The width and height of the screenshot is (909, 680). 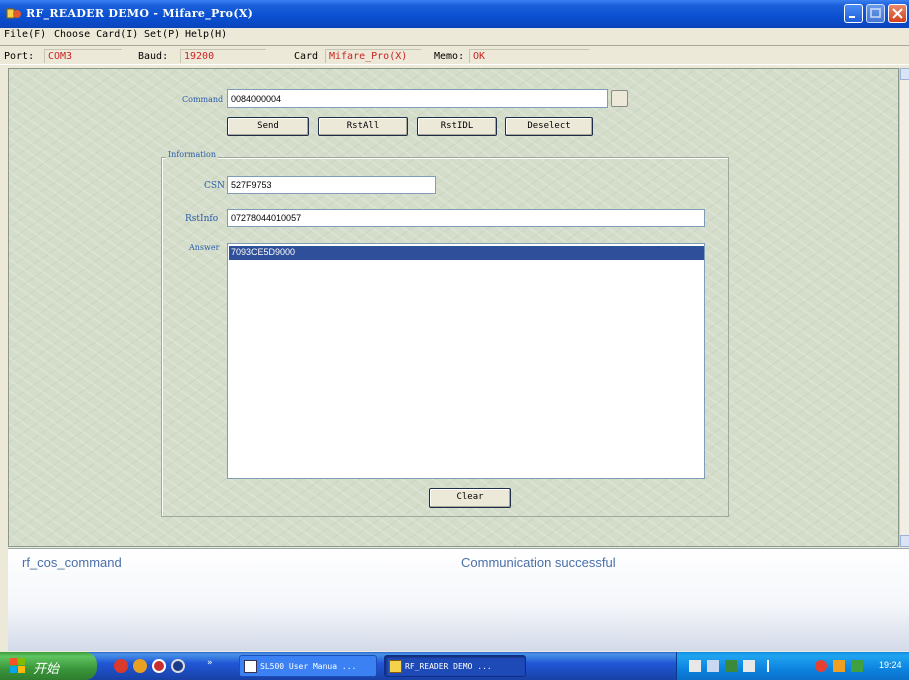 I want to click on maximize-button, so click(x=875, y=13).